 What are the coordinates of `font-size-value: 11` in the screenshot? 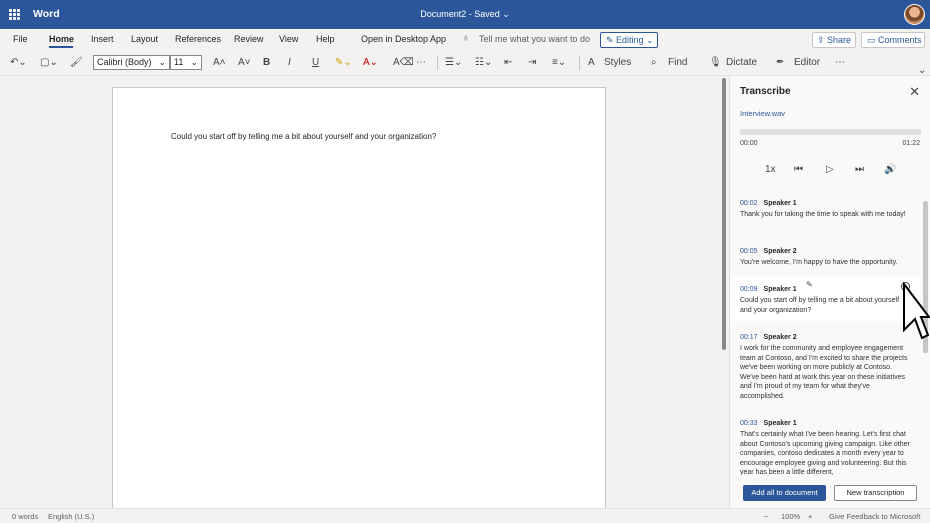 It's located at (179, 62).